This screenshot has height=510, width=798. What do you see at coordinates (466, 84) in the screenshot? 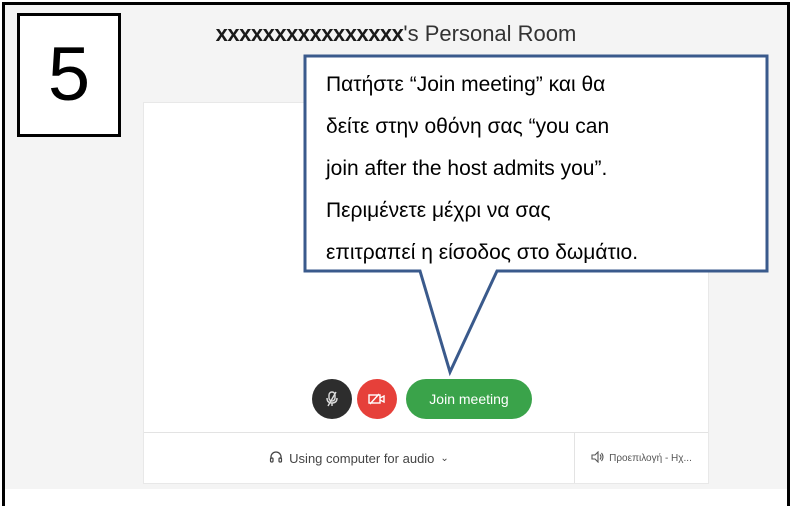
I see `callout-line: Πατήστε “Join meeting” και θα` at bounding box center [466, 84].